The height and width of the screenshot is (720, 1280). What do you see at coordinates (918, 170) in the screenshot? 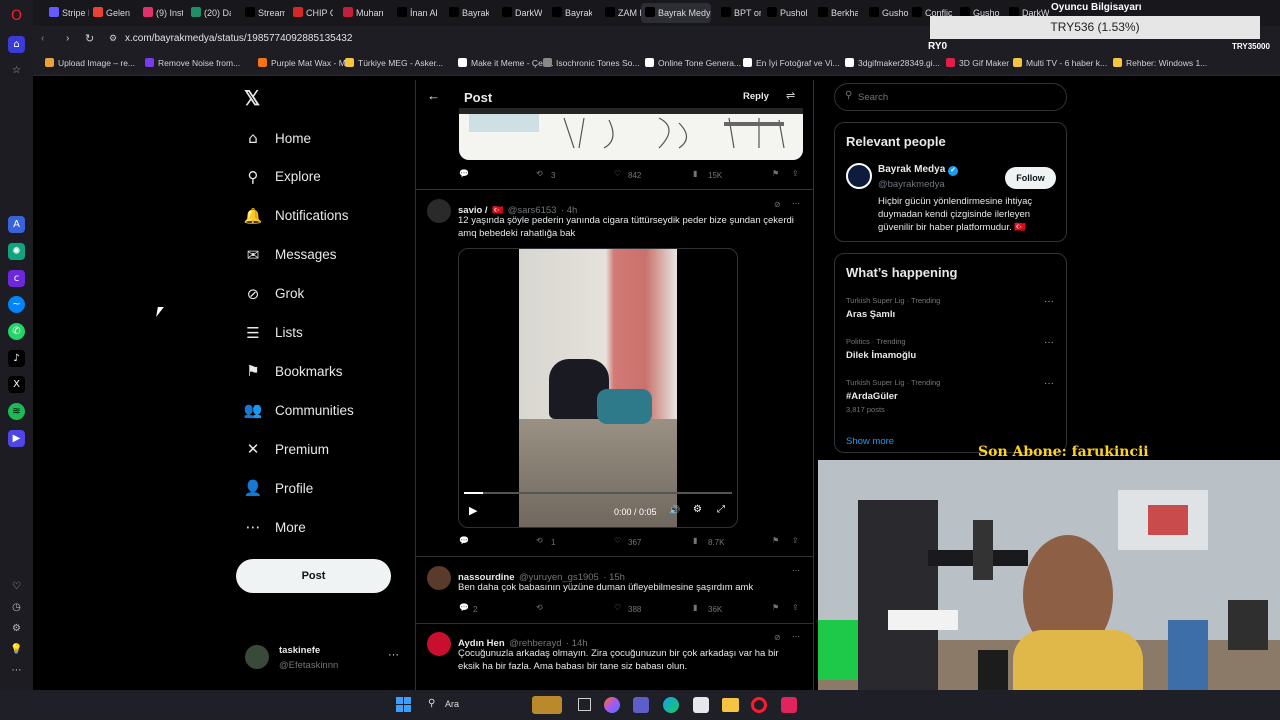
I see `person-name: Bayrak Medya ✓` at bounding box center [918, 170].